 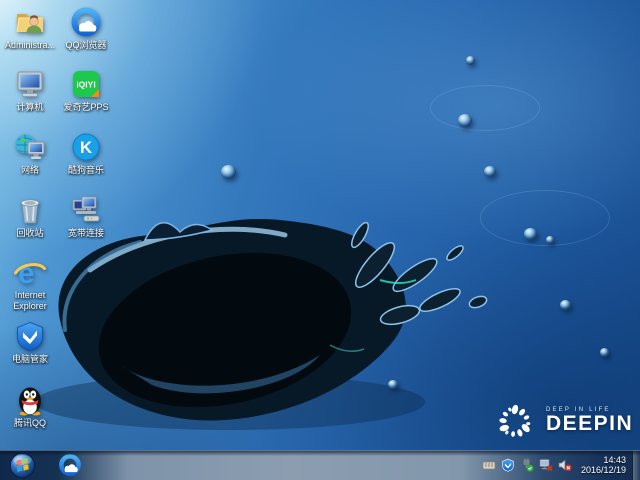 I want to click on taskbar-clock: 14:43 2016/12/19, so click(x=603, y=465).